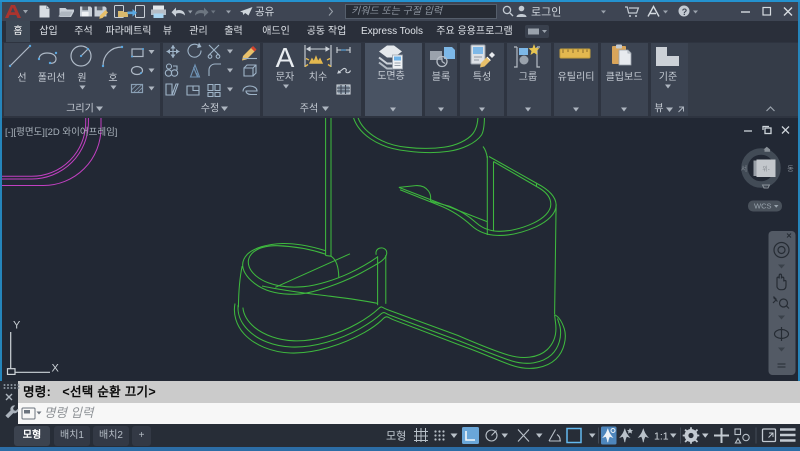 Image resolution: width=800 pixels, height=451 pixels. I want to click on svg-text: 수정, so click(210, 109).